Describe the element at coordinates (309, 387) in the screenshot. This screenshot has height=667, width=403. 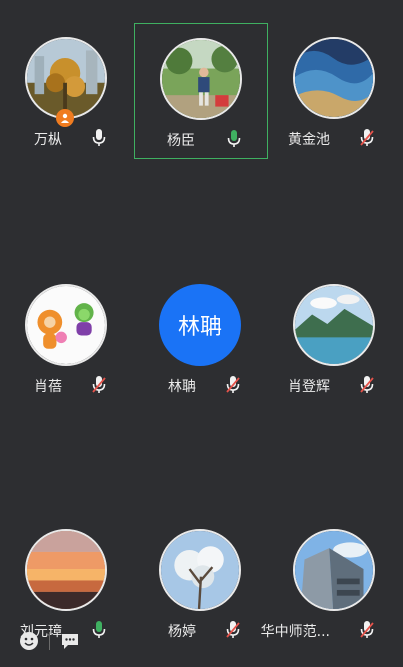
I see `participant-name: 肖登辉` at that location.